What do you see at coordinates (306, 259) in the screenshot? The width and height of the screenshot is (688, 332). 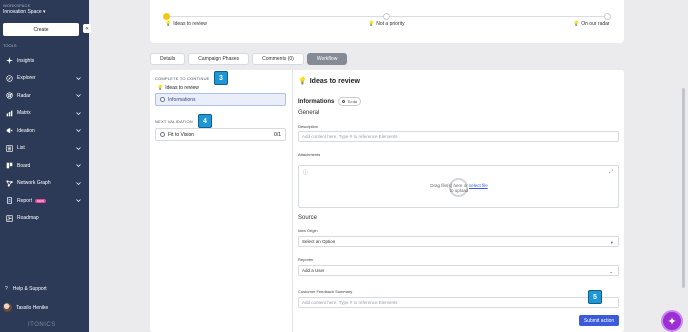 I see `reporter-label: Reporter` at bounding box center [306, 259].